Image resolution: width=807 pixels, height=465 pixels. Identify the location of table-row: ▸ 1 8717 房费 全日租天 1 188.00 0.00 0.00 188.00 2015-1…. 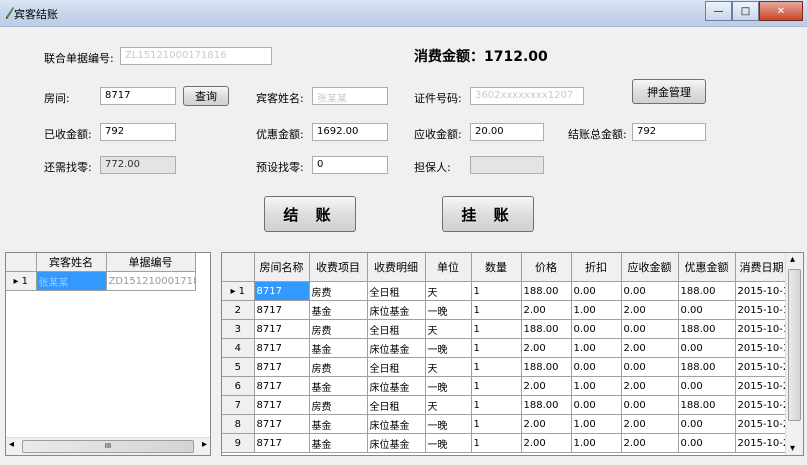
(505, 291).